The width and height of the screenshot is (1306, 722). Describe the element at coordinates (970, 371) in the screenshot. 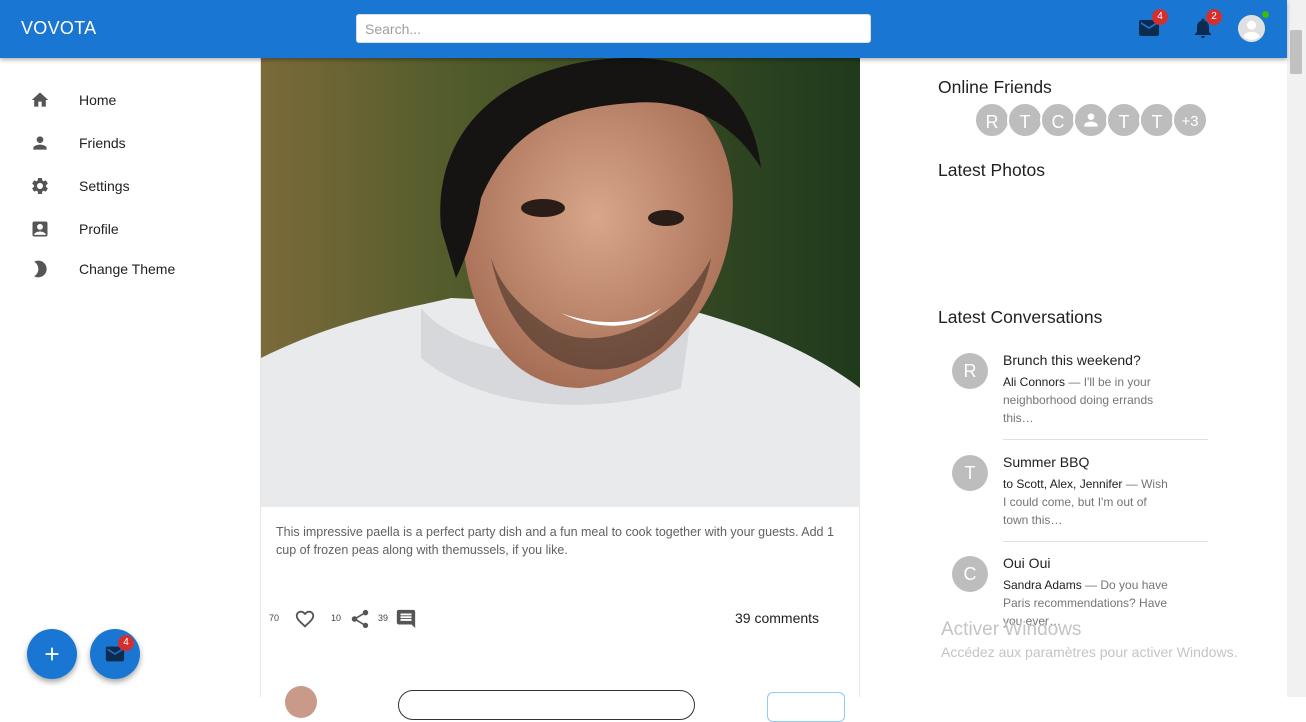

I see `conversation-avatar: R` at that location.